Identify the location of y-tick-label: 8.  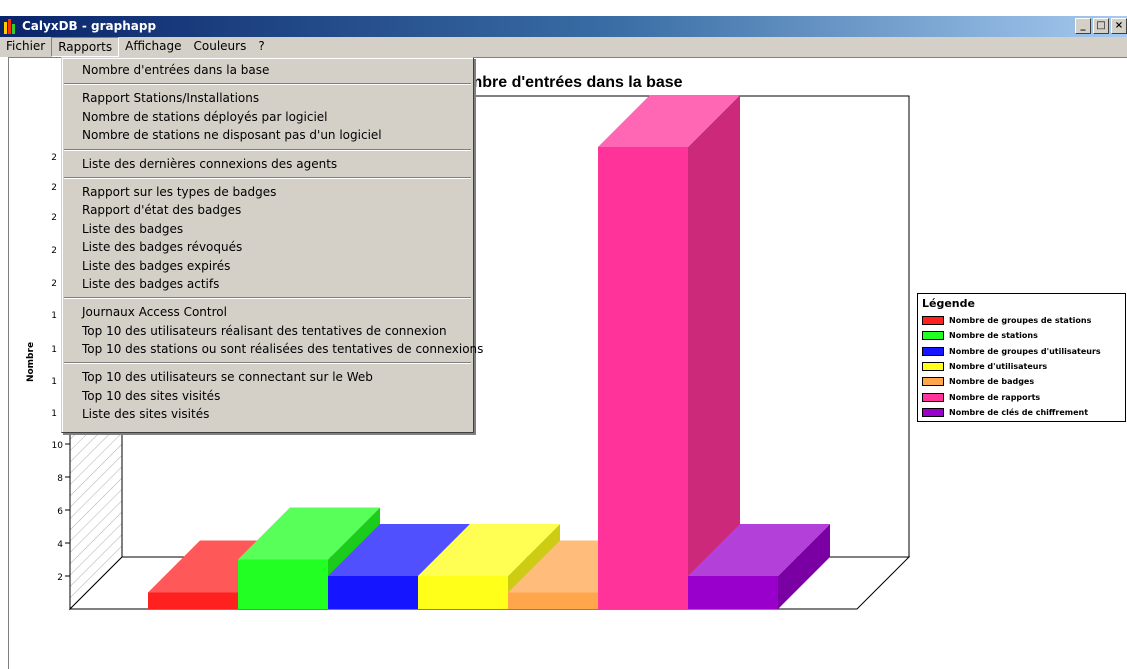
(60, 479).